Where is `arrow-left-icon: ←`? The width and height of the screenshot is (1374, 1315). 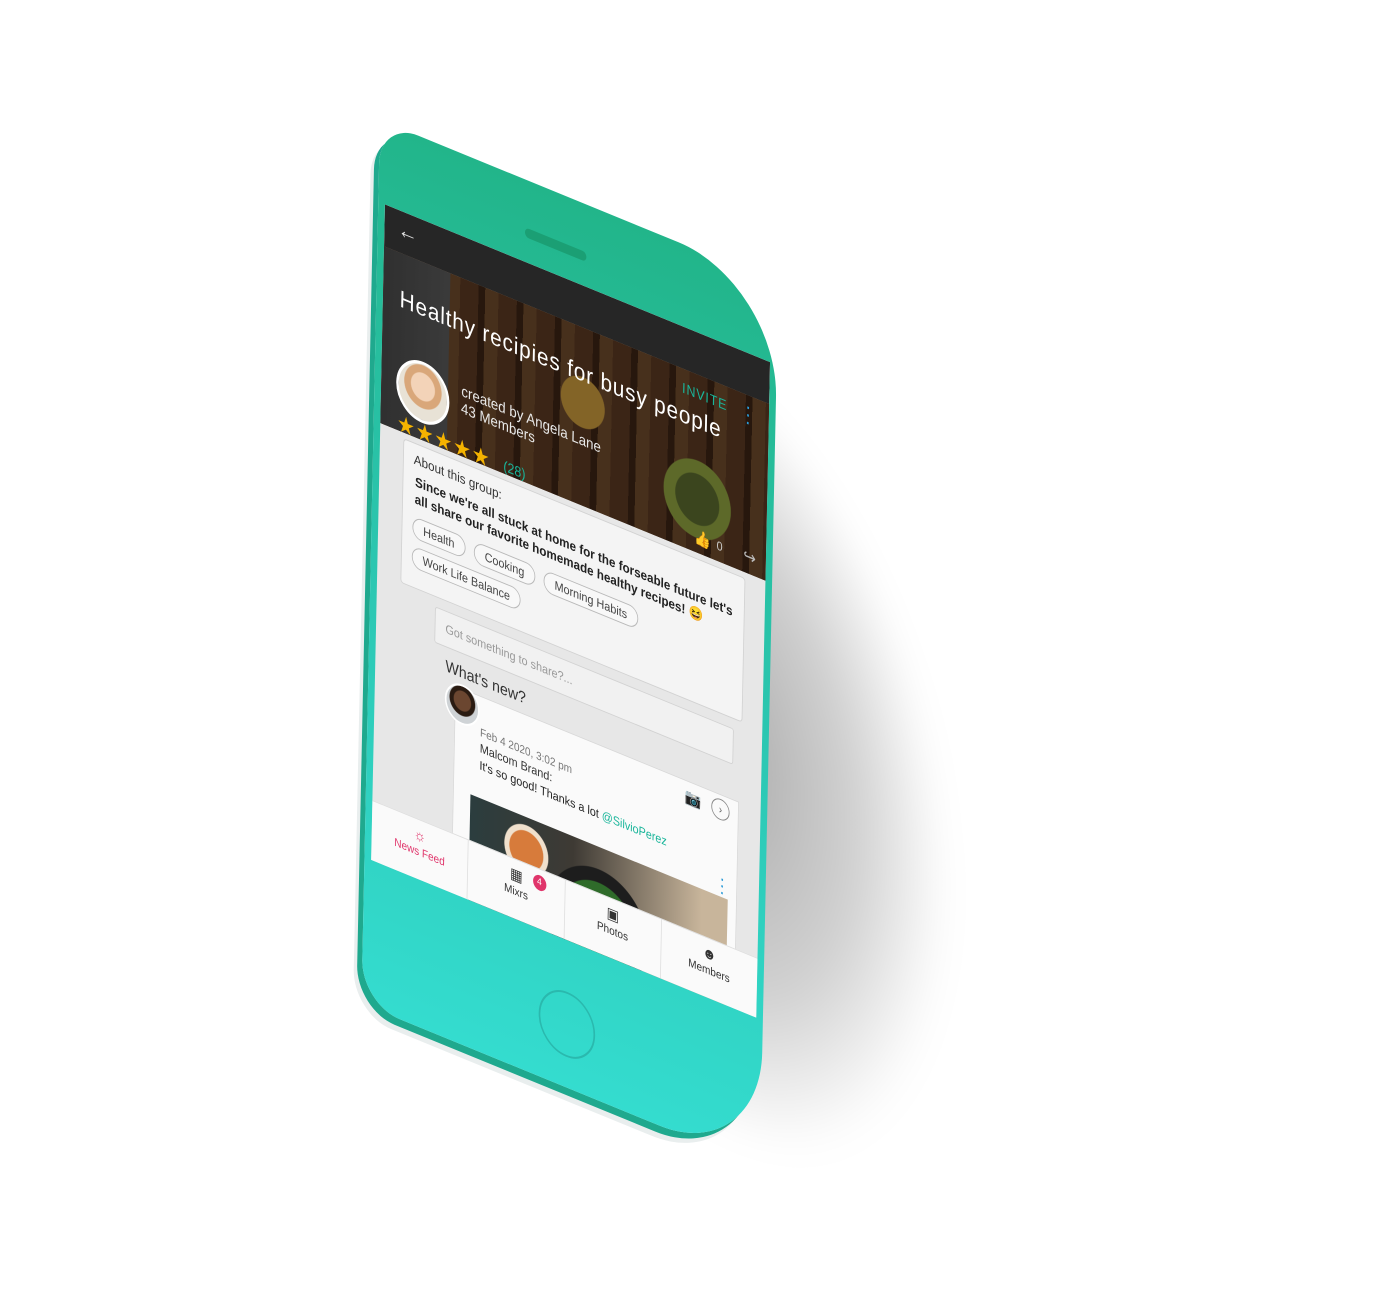
arrow-left-icon: ← is located at coordinates (408, 233).